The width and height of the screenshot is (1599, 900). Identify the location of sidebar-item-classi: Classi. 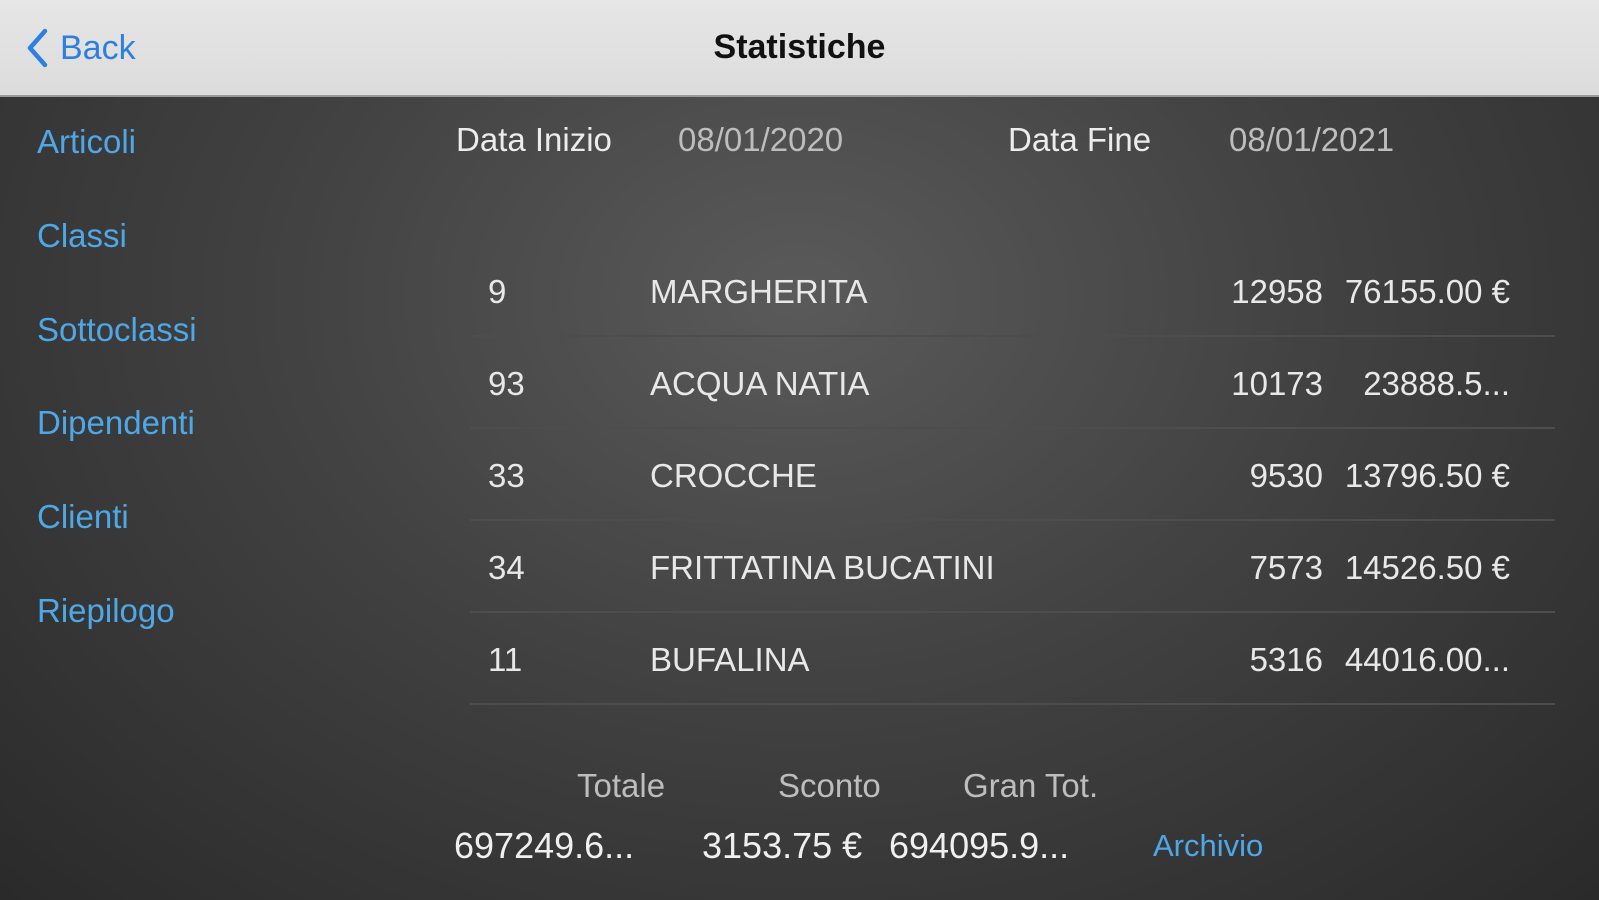
(82, 236).